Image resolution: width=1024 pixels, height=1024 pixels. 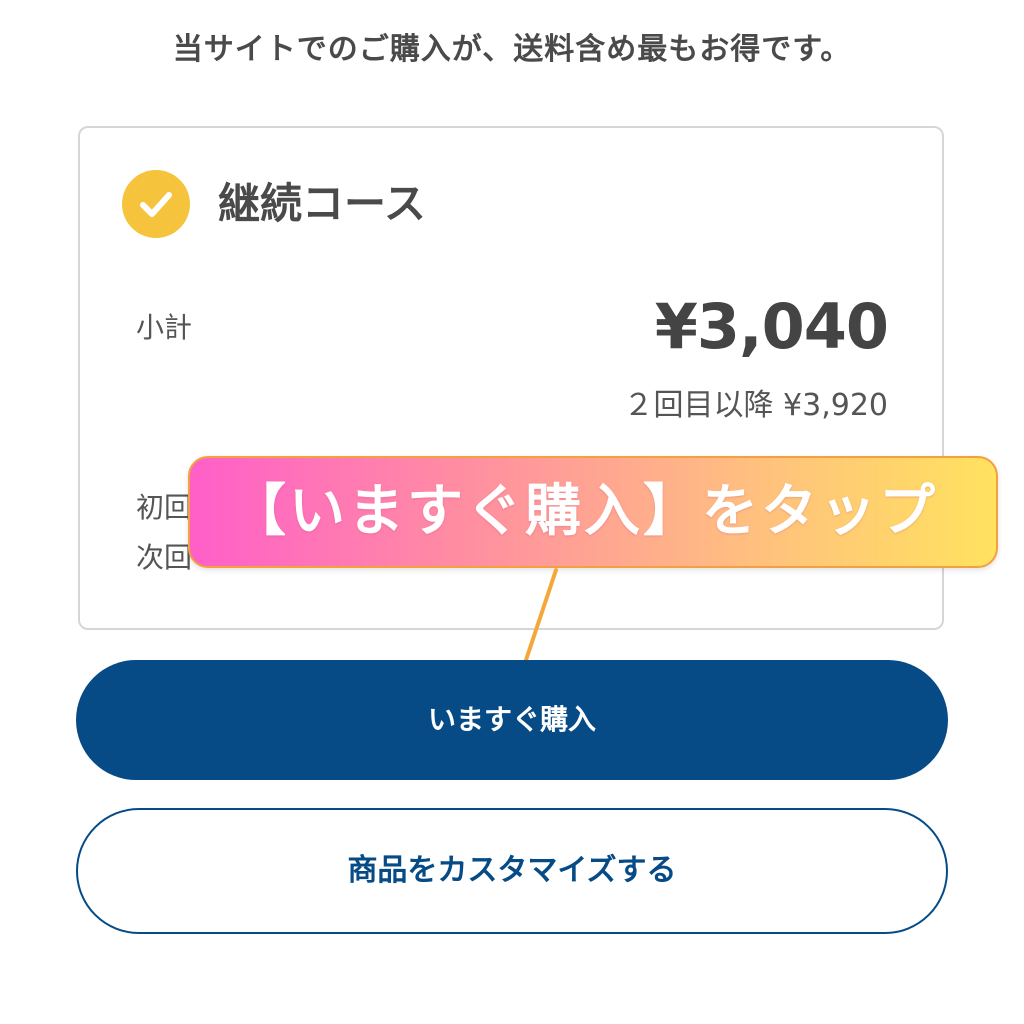 I want to click on check-icon, so click(x=156, y=204).